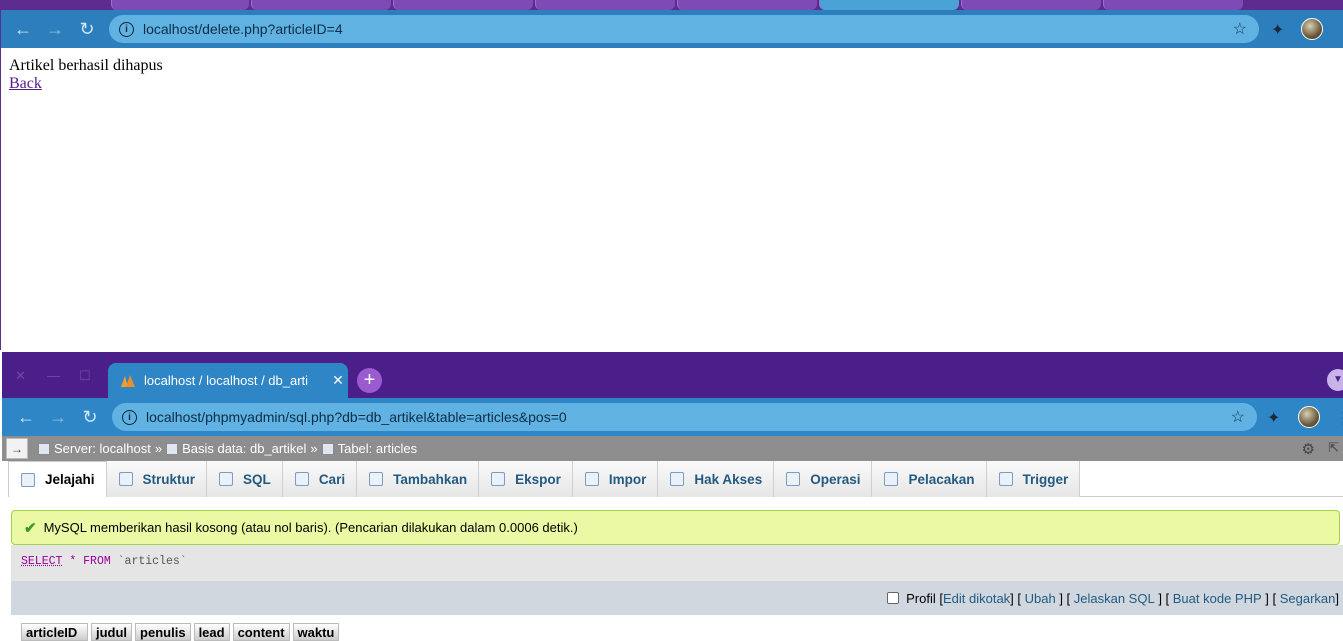 This screenshot has height=641, width=1343. What do you see at coordinates (939, 598) in the screenshot?
I see `bracket: [` at bounding box center [939, 598].